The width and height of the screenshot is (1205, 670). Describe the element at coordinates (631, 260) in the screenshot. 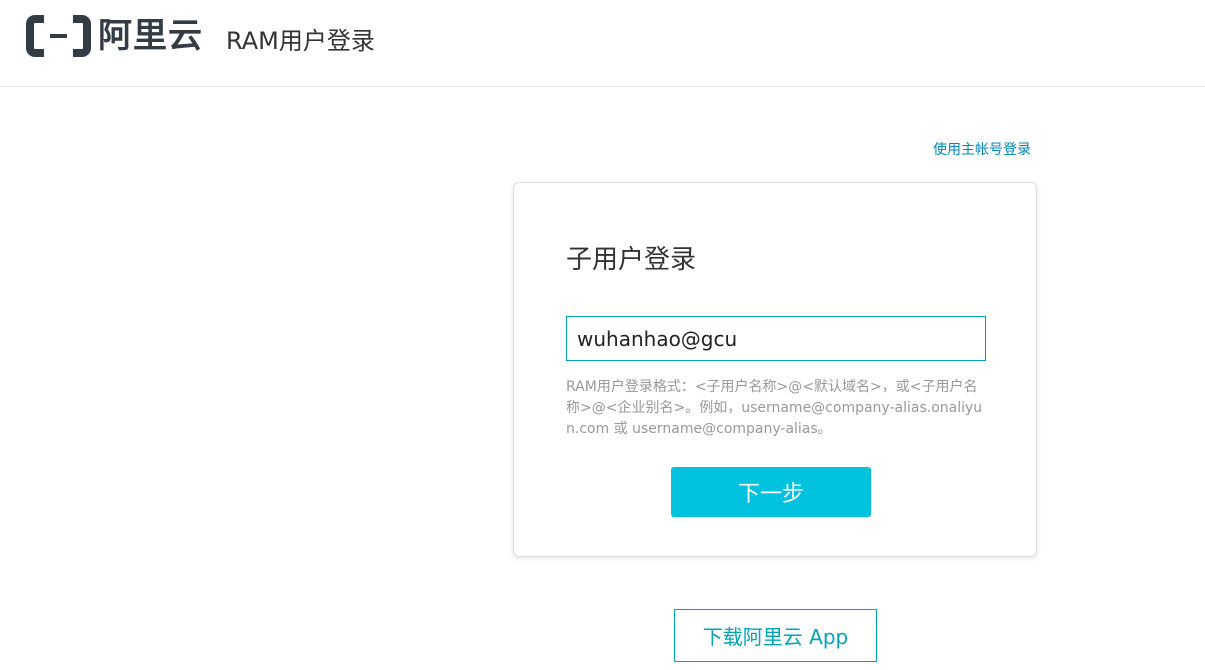

I see `card-title: 子用户登录` at that location.